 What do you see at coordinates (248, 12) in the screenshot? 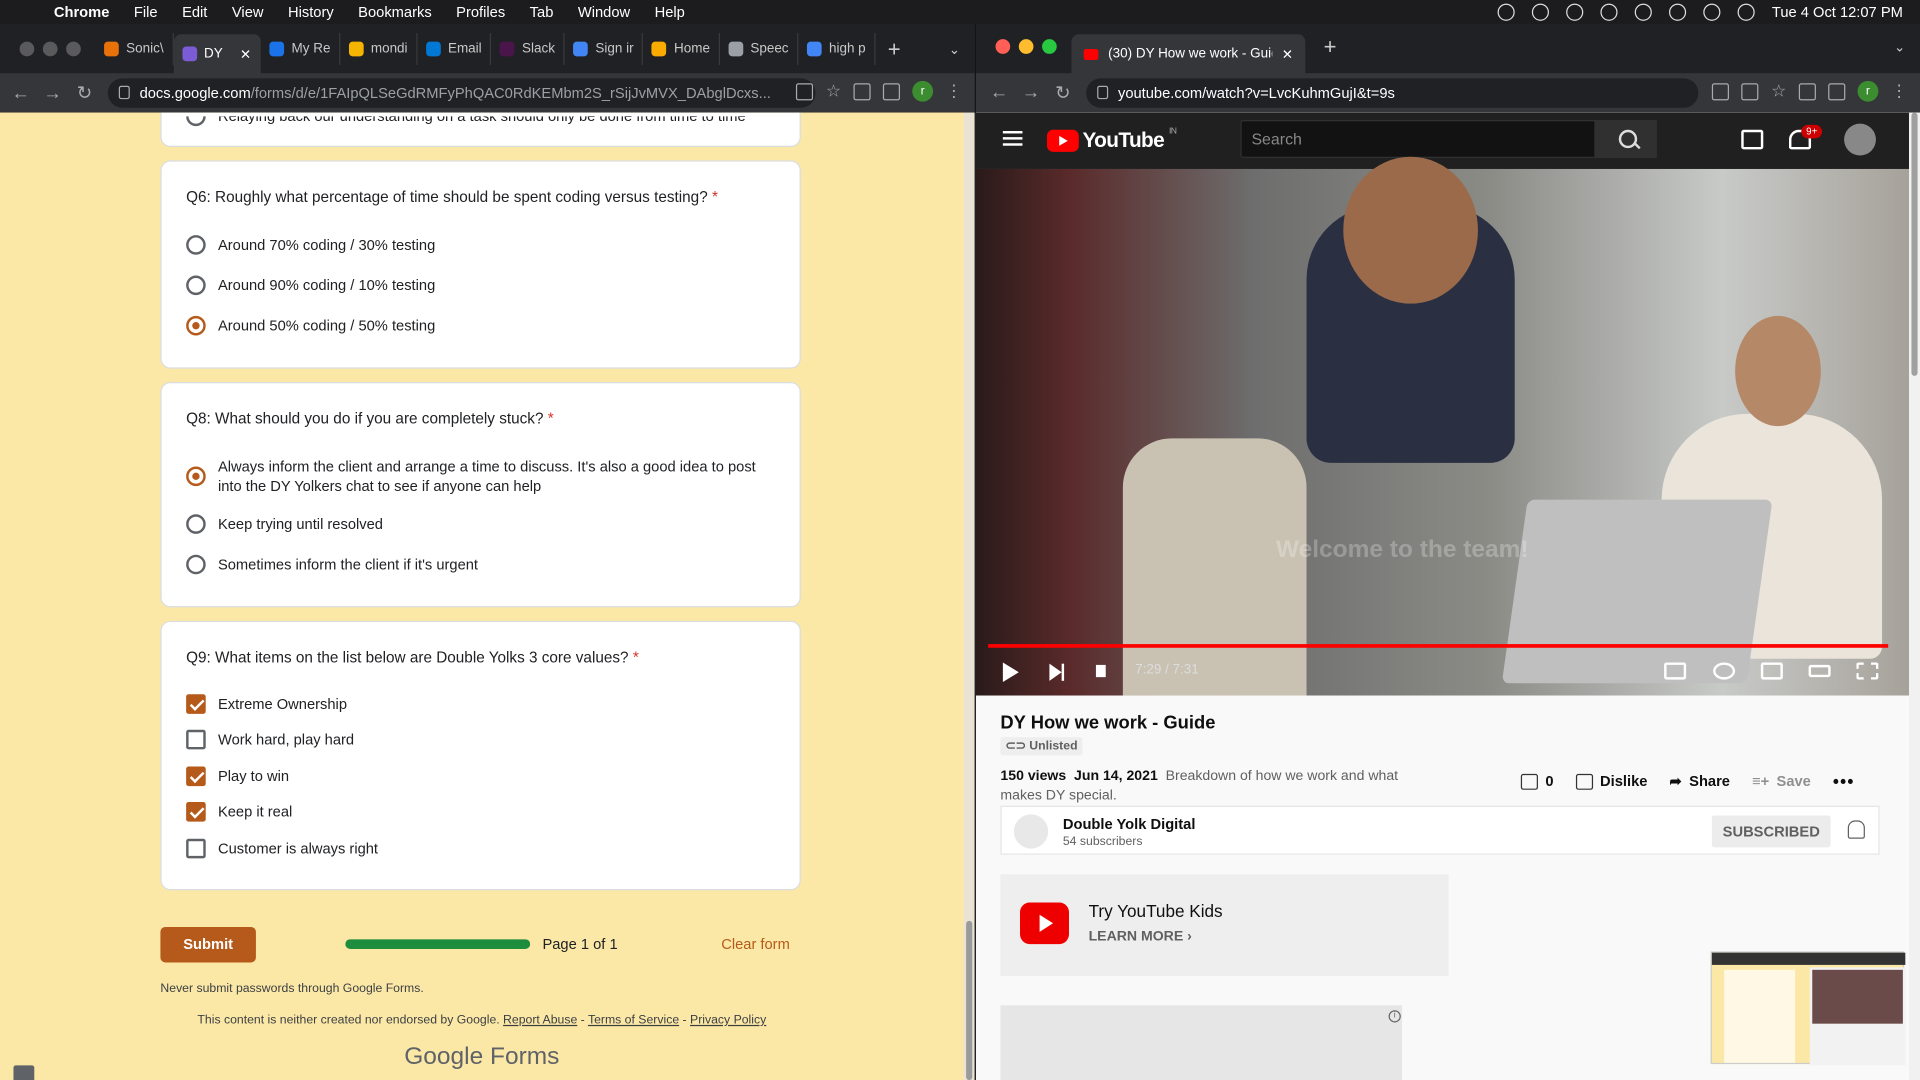
I see `menu-view: View` at bounding box center [248, 12].